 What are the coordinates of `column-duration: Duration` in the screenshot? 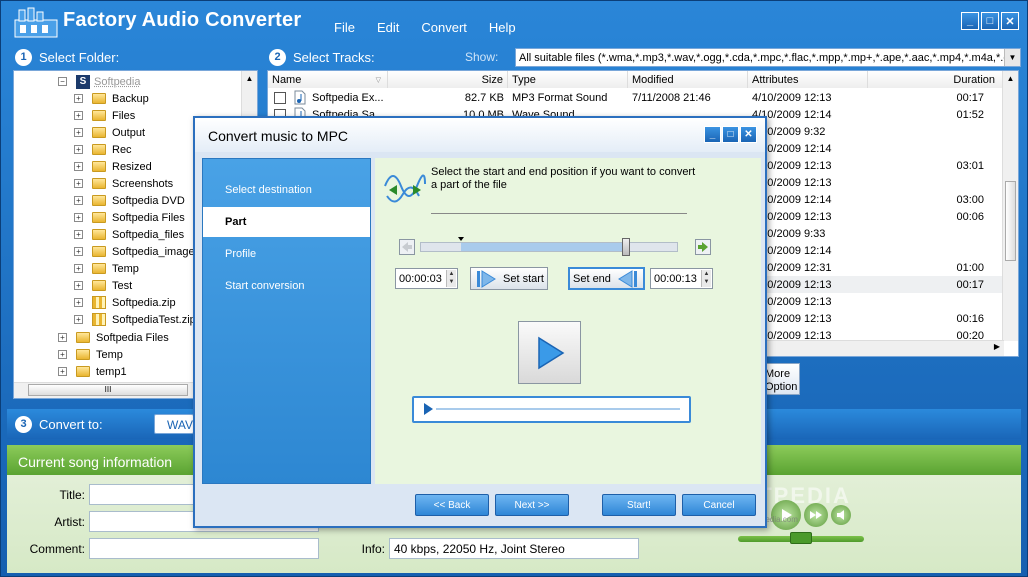 It's located at (936, 79).